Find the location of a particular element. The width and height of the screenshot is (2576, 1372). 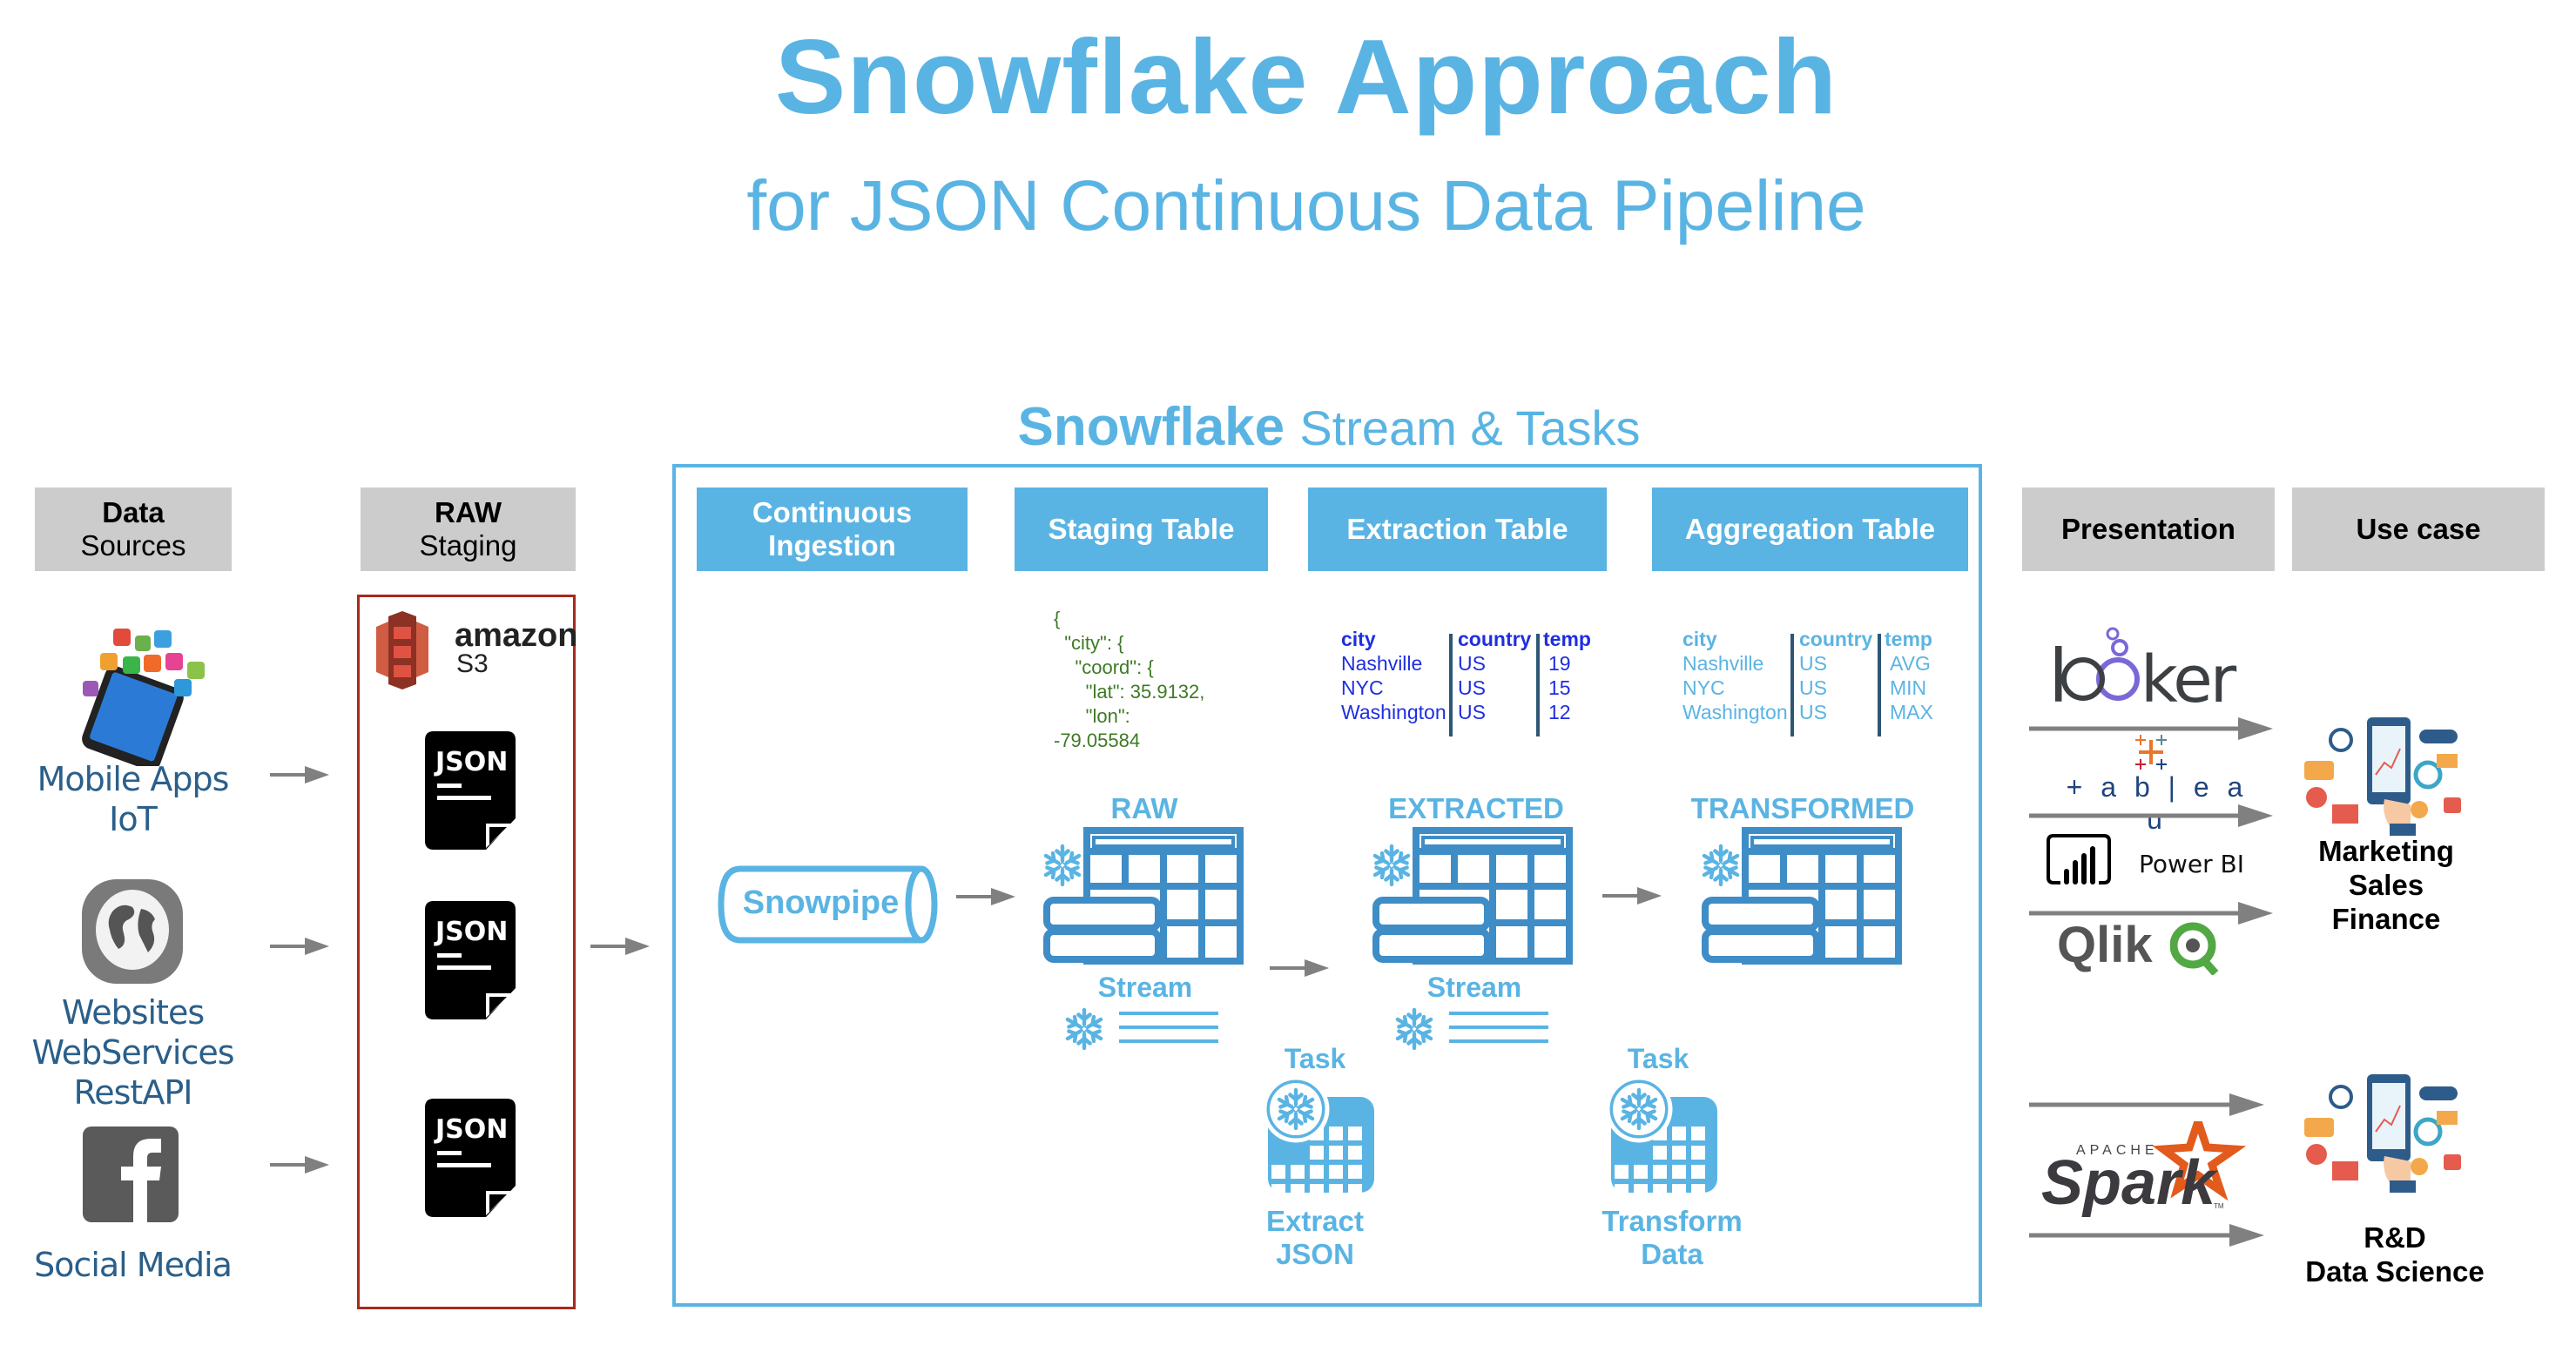

source-mobile-line1: Mobile Apps is located at coordinates (133, 779).